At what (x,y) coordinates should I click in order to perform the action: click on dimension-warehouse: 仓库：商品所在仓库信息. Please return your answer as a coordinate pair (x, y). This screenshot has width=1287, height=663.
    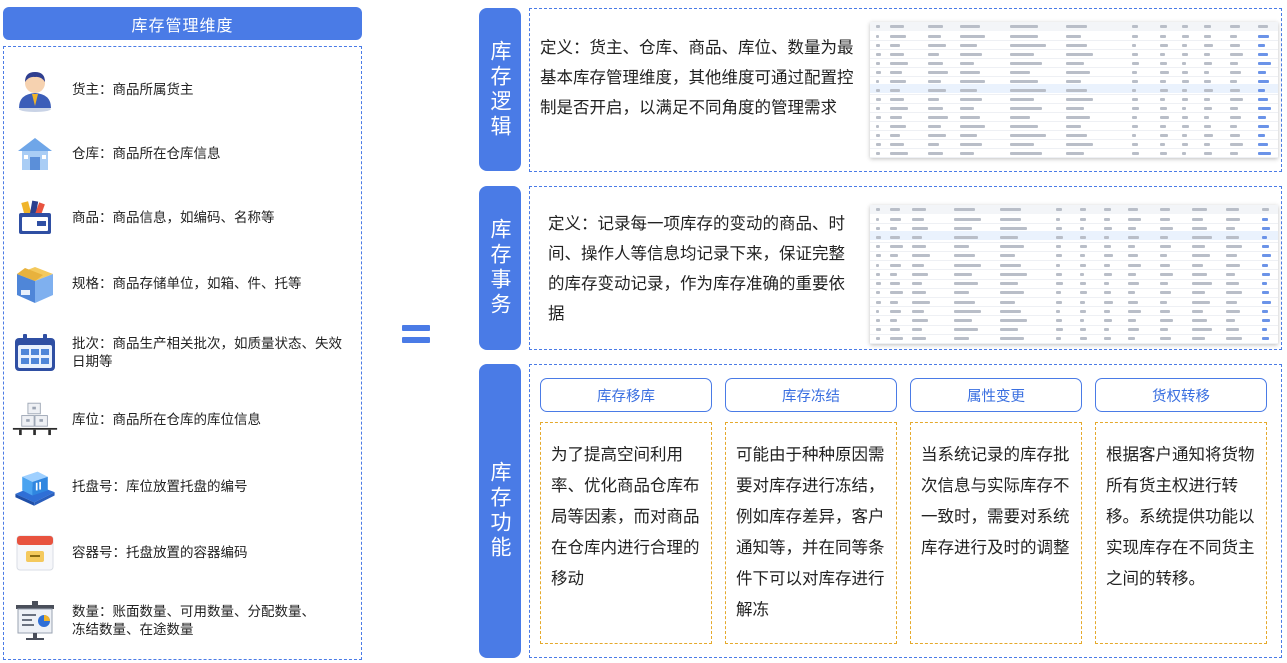
    Looking at the image, I should click on (182, 154).